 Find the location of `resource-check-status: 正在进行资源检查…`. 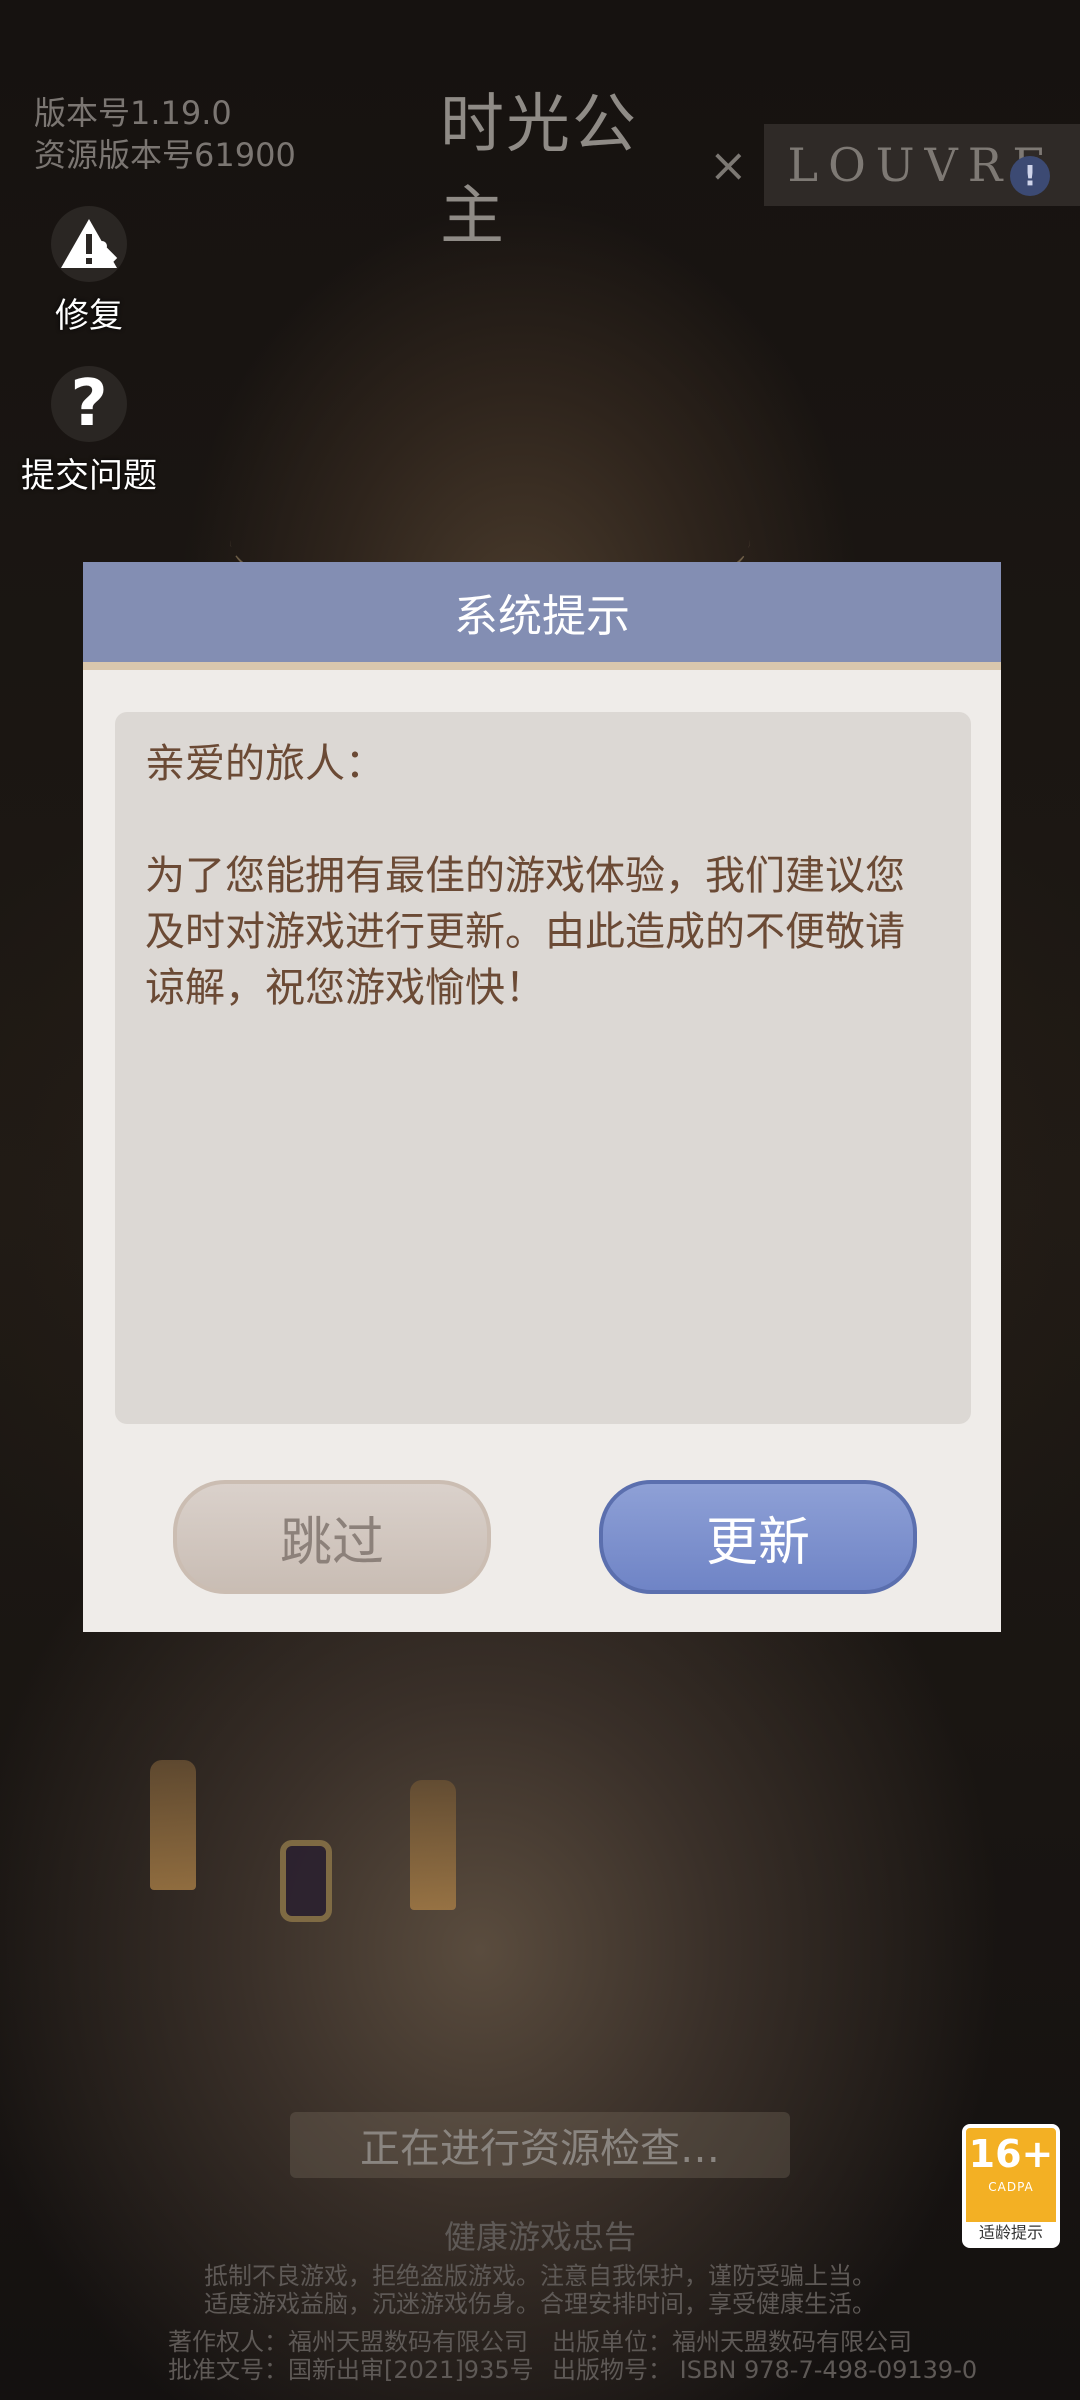

resource-check-status: 正在进行资源检查… is located at coordinates (540, 2145).